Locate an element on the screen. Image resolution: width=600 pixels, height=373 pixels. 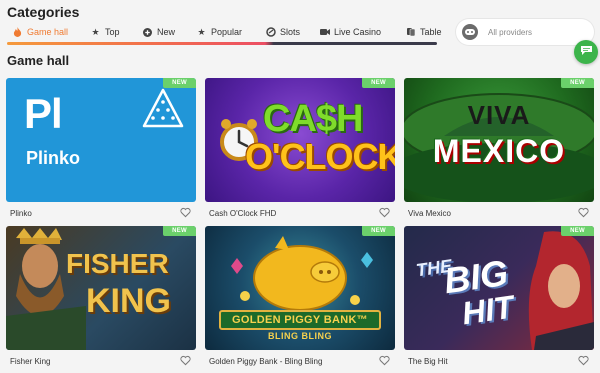
tab-label: Slots is located at coordinates (290, 32).